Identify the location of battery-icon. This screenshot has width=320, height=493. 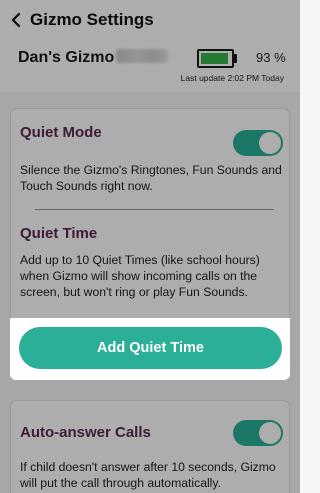
(215, 58).